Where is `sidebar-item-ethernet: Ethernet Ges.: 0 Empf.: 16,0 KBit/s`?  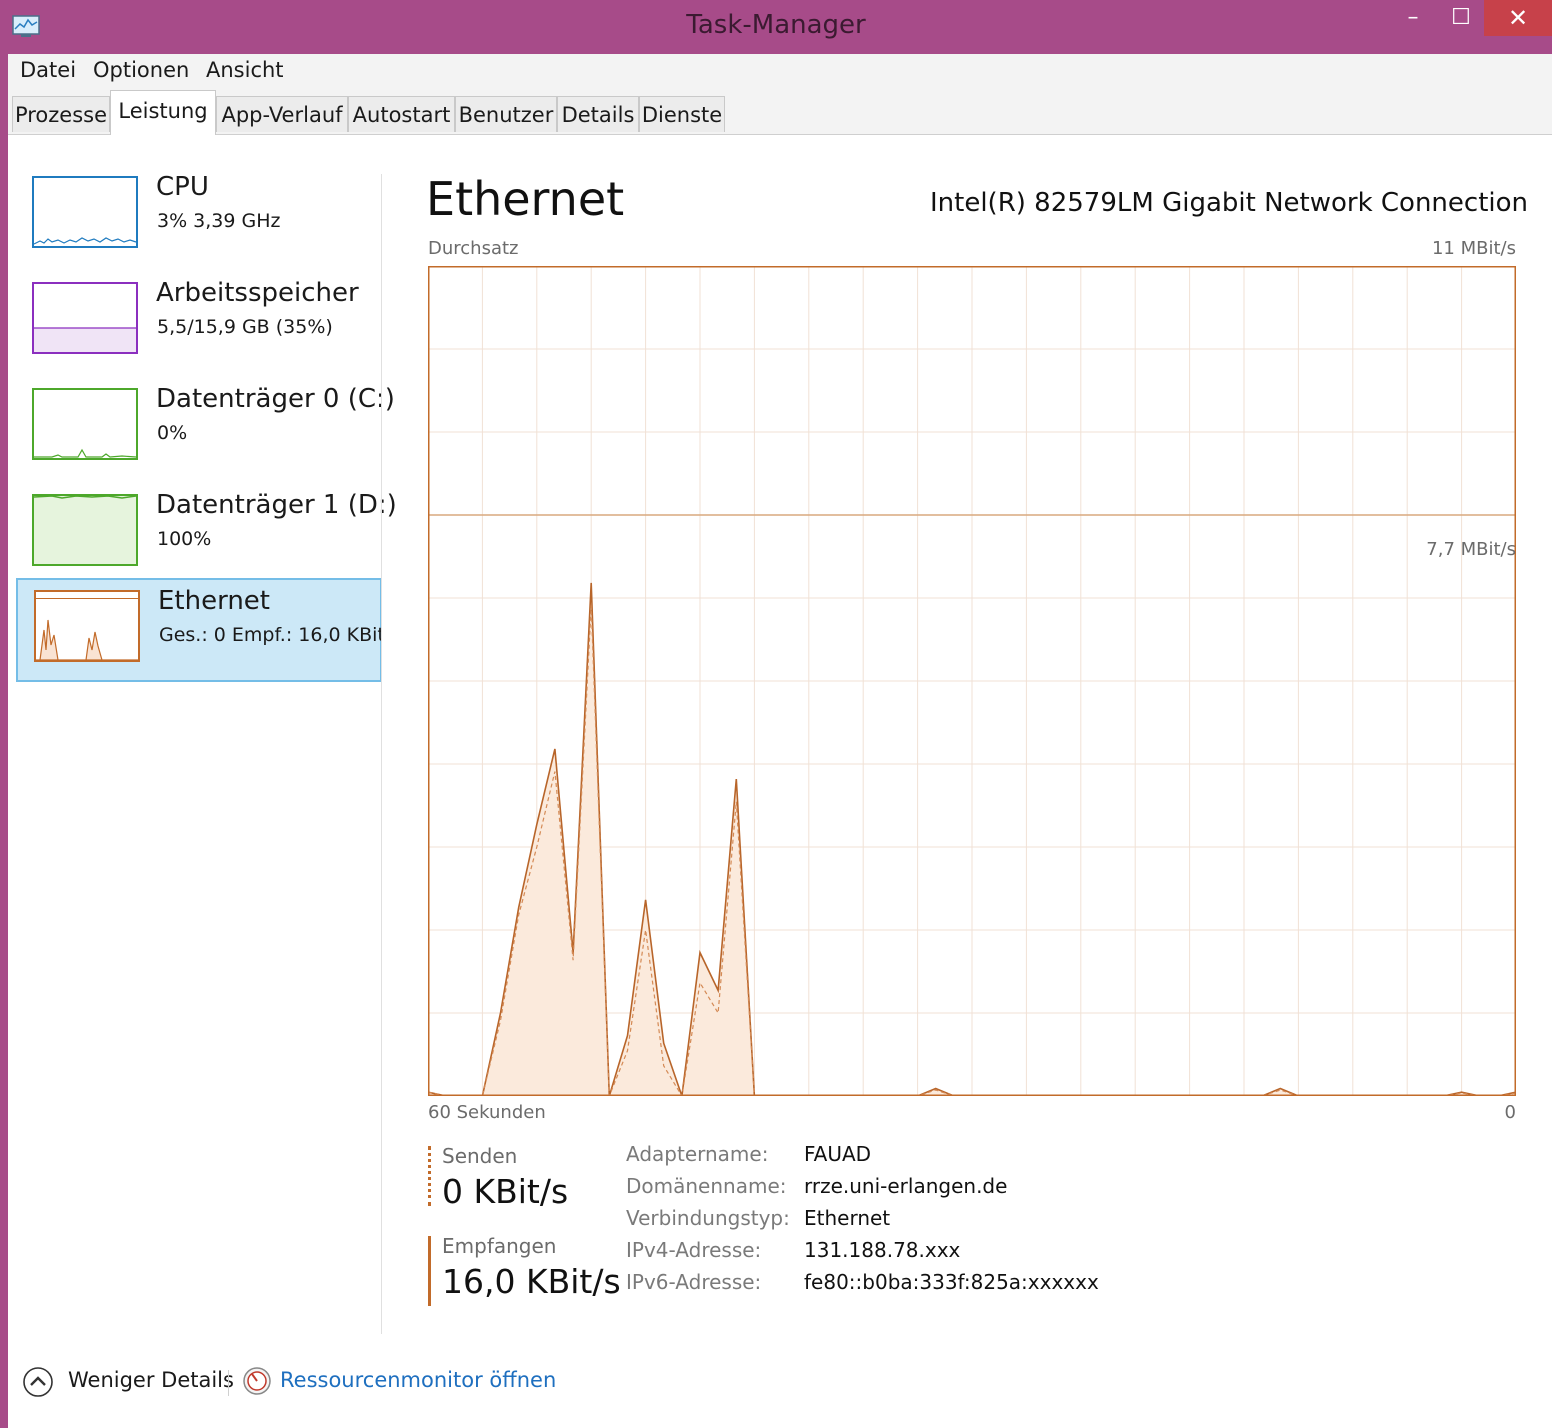
sidebar-item-ethernet: Ethernet Ges.: 0 Empf.: 16,0 KBit/s is located at coordinates (199, 630).